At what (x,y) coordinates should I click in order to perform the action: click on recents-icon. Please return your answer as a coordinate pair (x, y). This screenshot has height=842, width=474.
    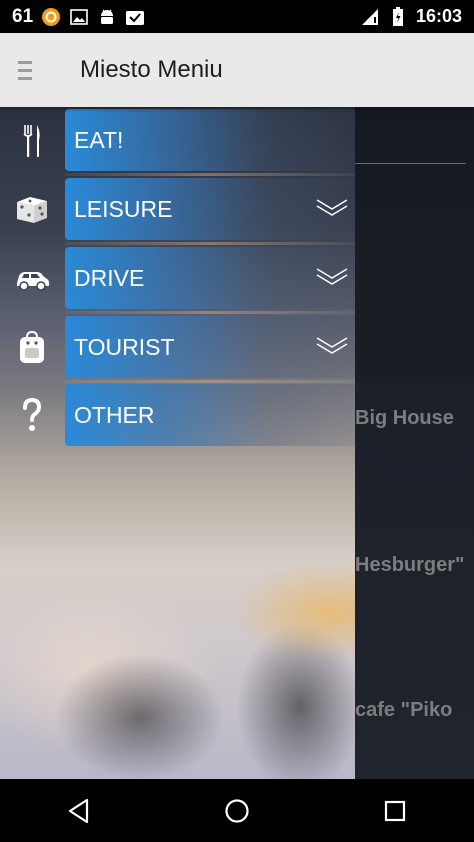
    Looking at the image, I should click on (395, 811).